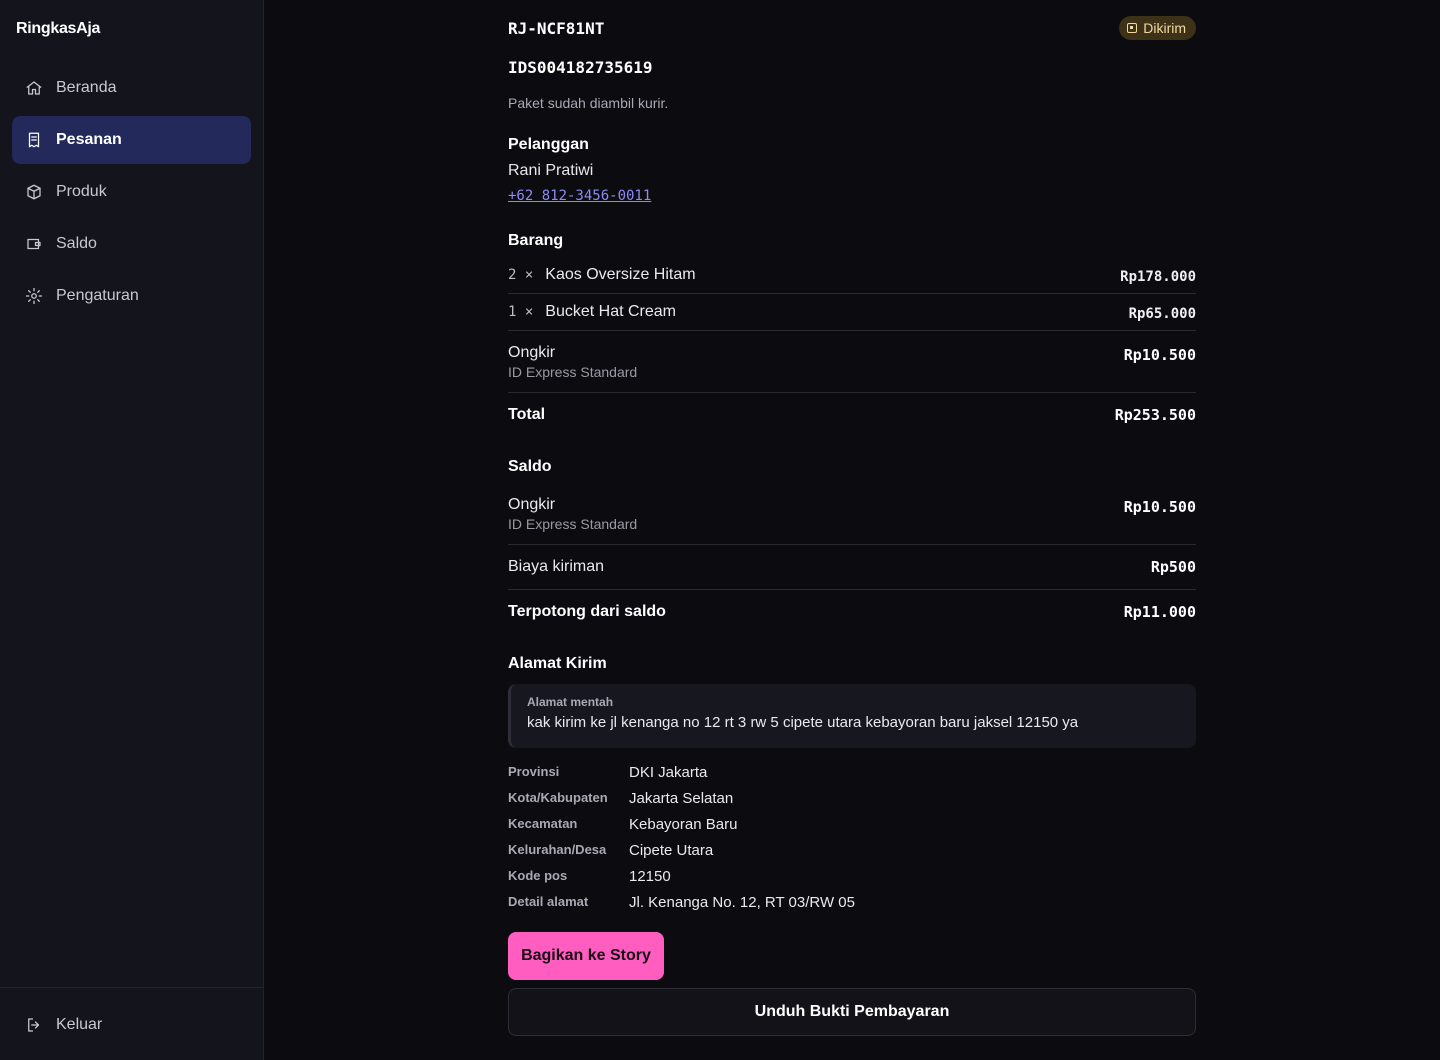 The image size is (1440, 1060). Describe the element at coordinates (1173, 567) in the screenshot. I see `fee-price: Rp500` at that location.